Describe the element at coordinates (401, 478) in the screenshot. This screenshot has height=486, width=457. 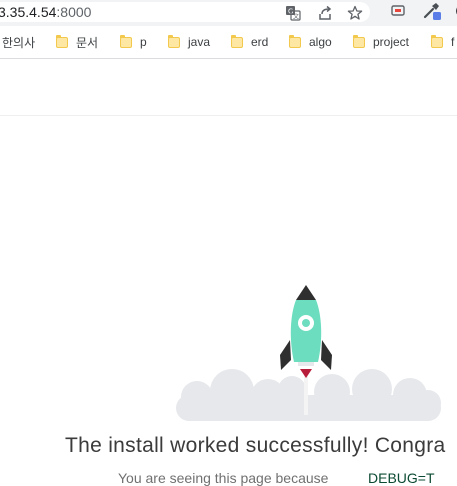
I see `debug-setting-text: DEBUG=T` at that location.